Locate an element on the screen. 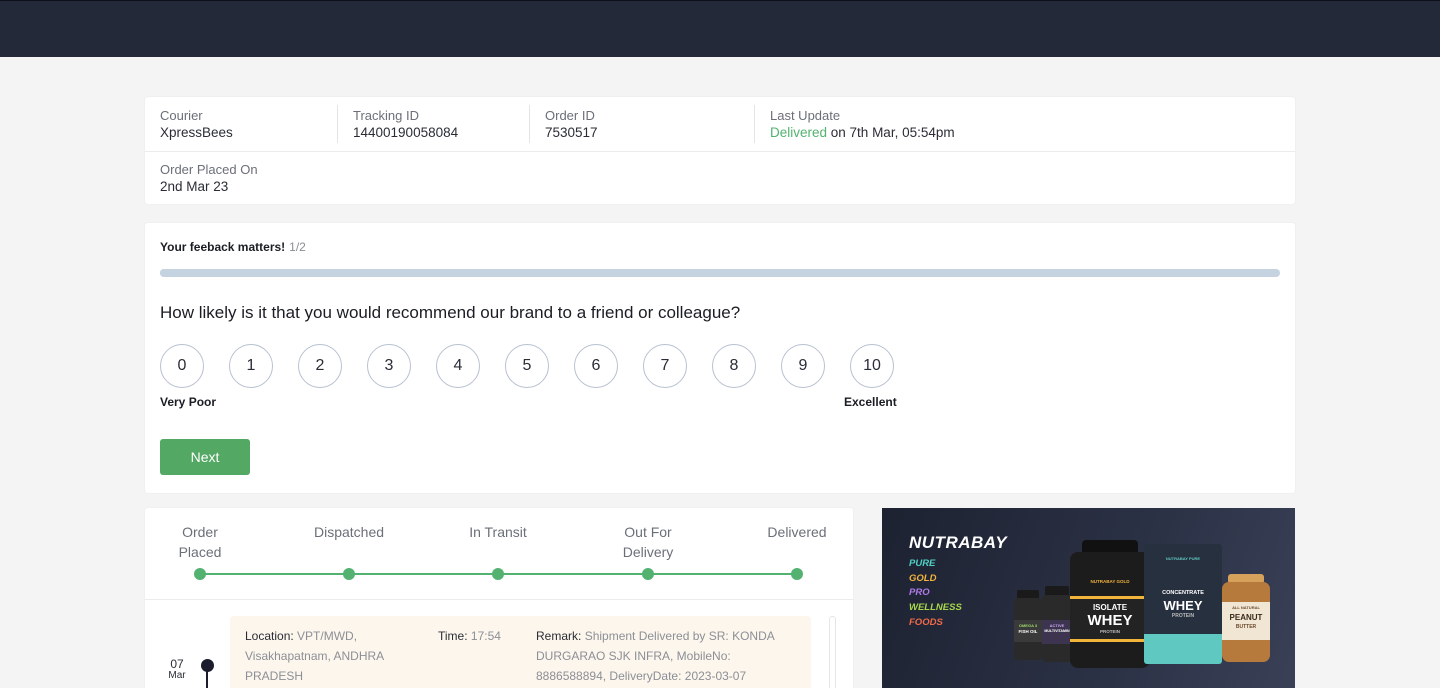 The height and width of the screenshot is (688, 1440). peanut-butter-jar-image: ALL NATURAL PEANUT BUTTER is located at coordinates (1246, 618).